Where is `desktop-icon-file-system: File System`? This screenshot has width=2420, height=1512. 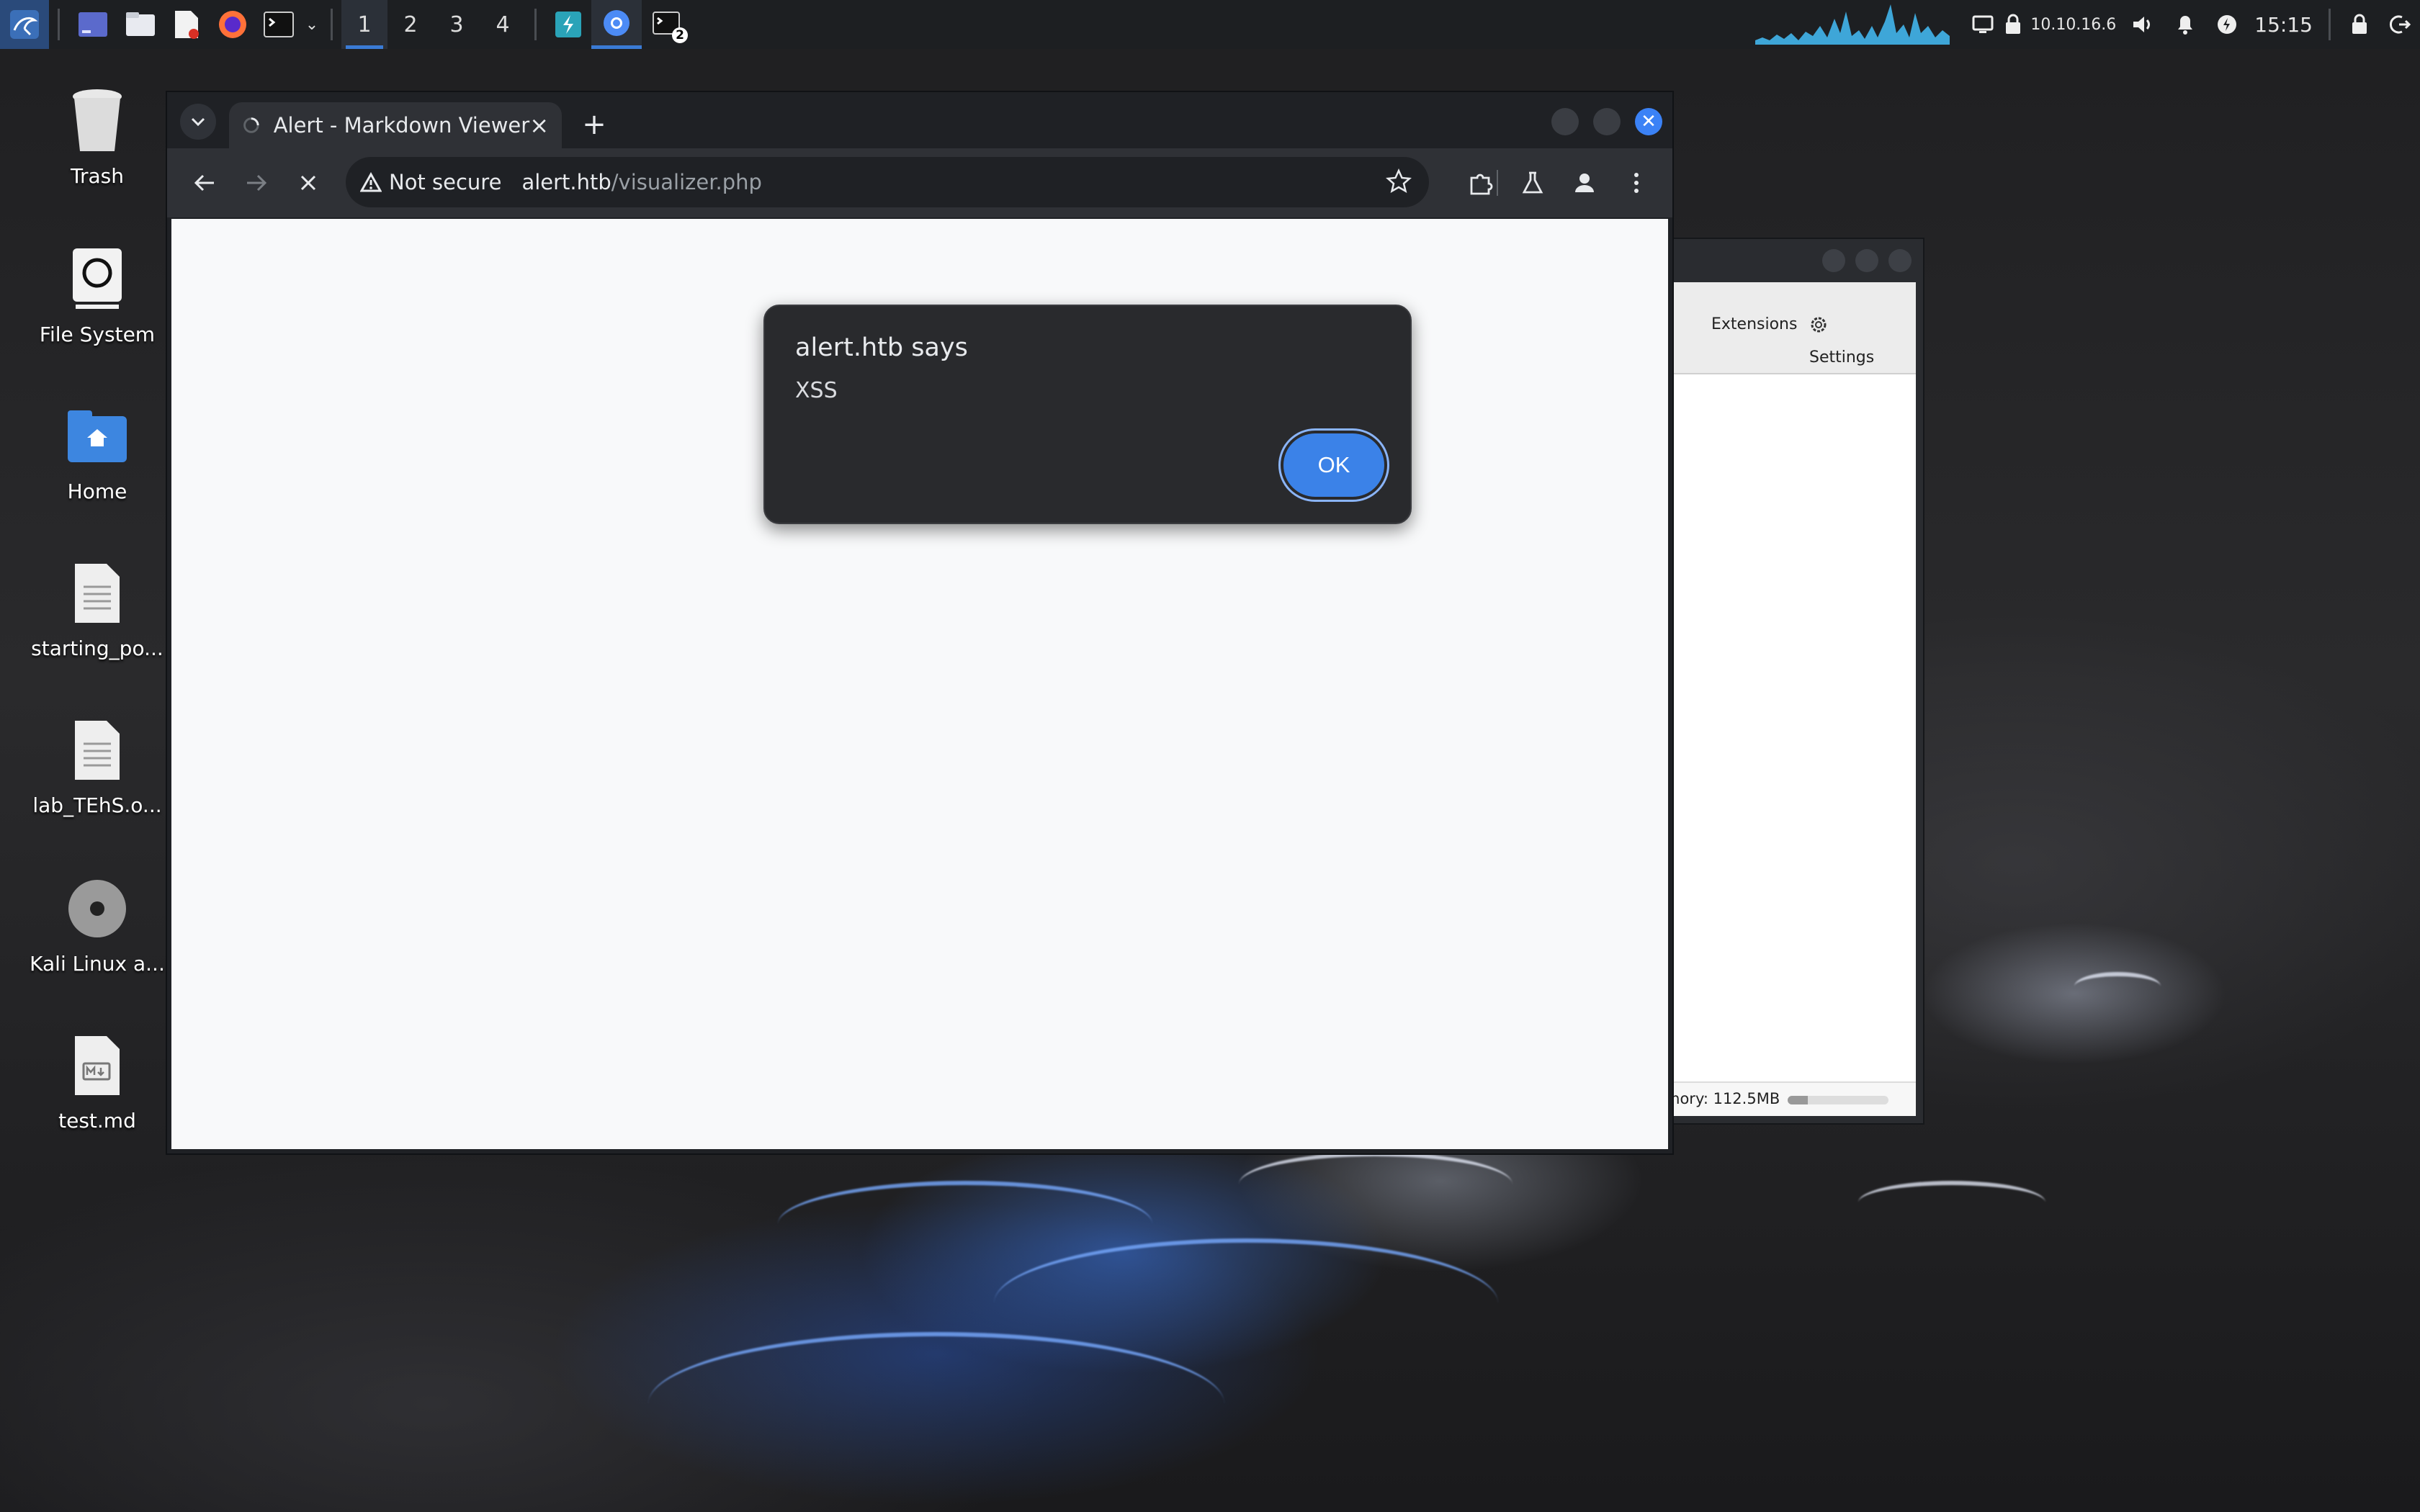
desktop-icon-file-system: File System is located at coordinates (97, 294).